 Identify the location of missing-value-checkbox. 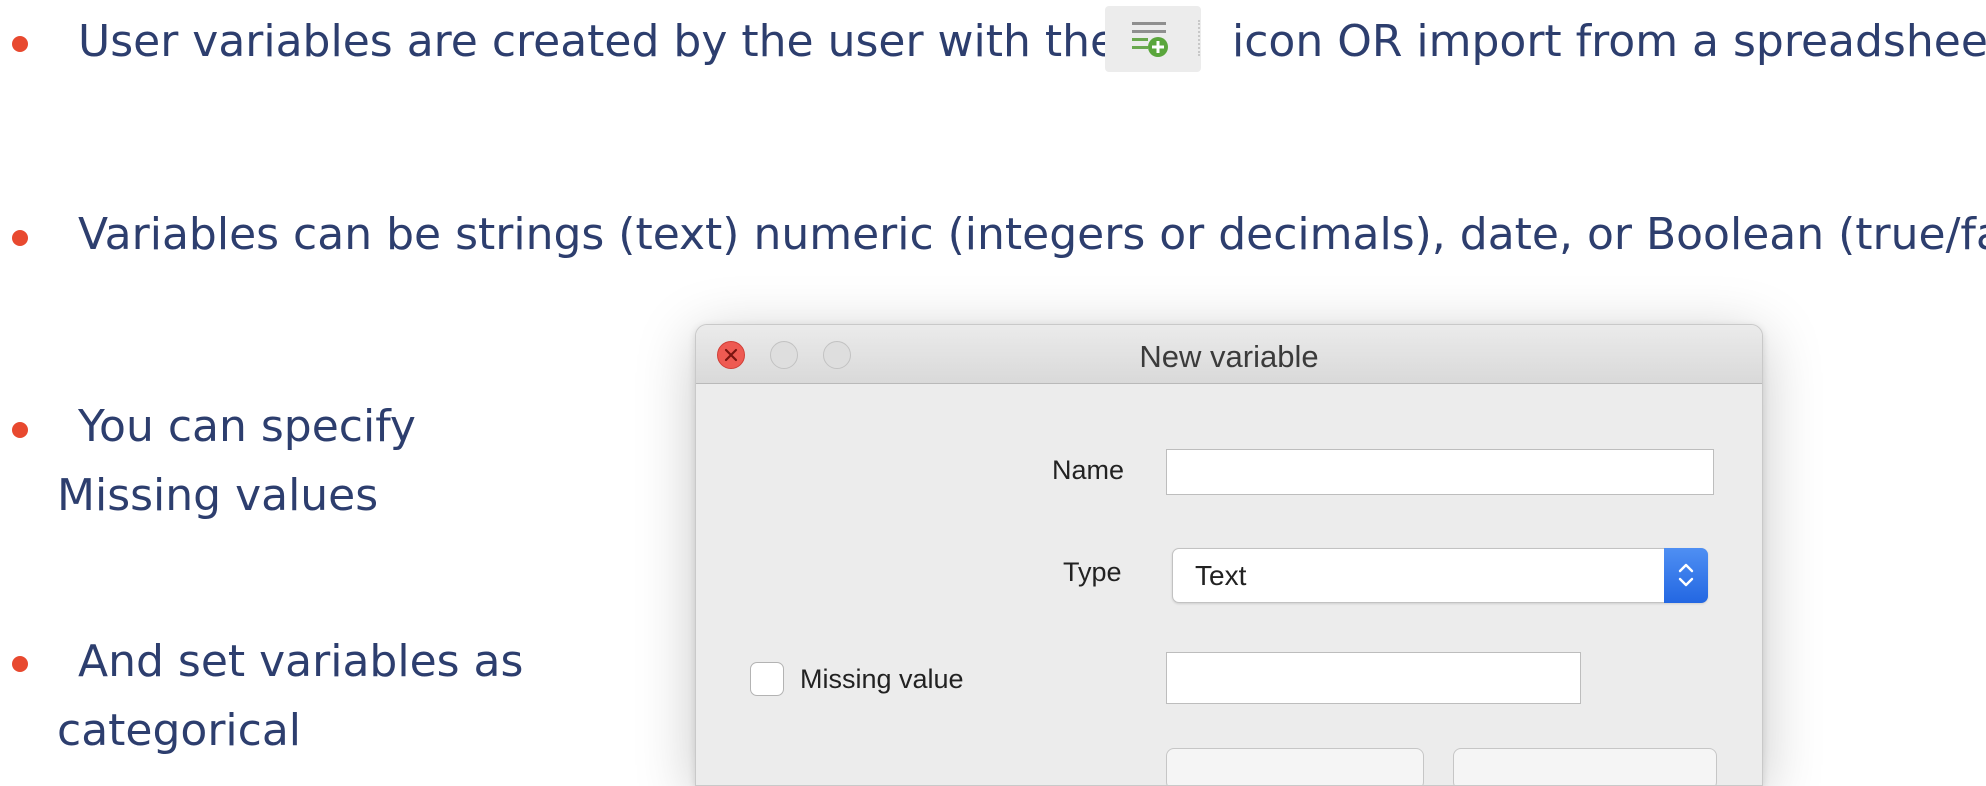
(767, 679).